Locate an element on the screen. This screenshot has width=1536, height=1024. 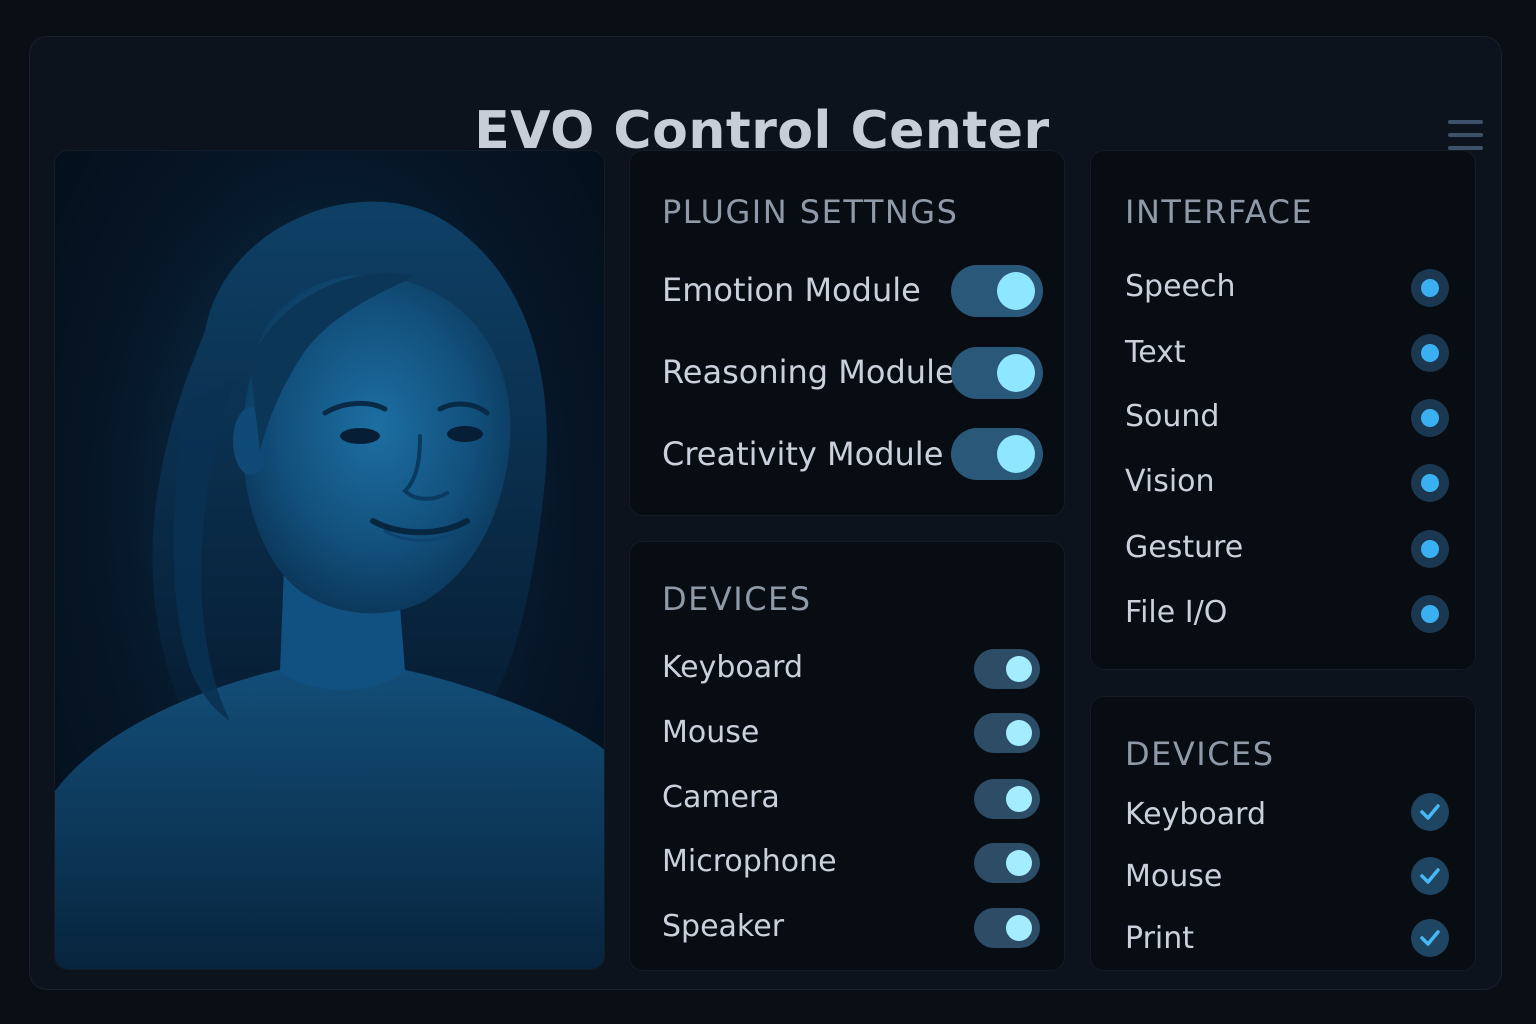
hamburger-menu-icon is located at coordinates (1466, 135).